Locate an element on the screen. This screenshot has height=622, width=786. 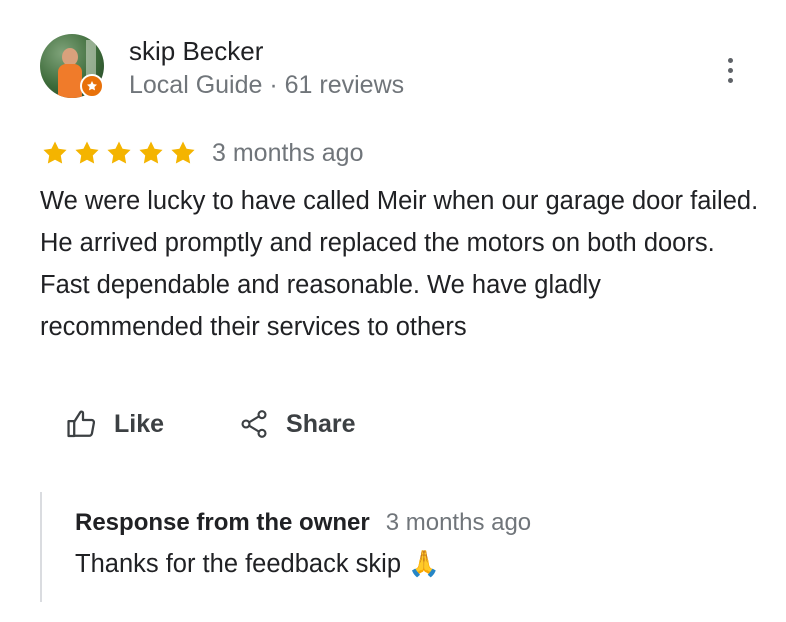
owner-response-text: Thanks for the feedback skip 🙏 is located at coordinates (257, 564).